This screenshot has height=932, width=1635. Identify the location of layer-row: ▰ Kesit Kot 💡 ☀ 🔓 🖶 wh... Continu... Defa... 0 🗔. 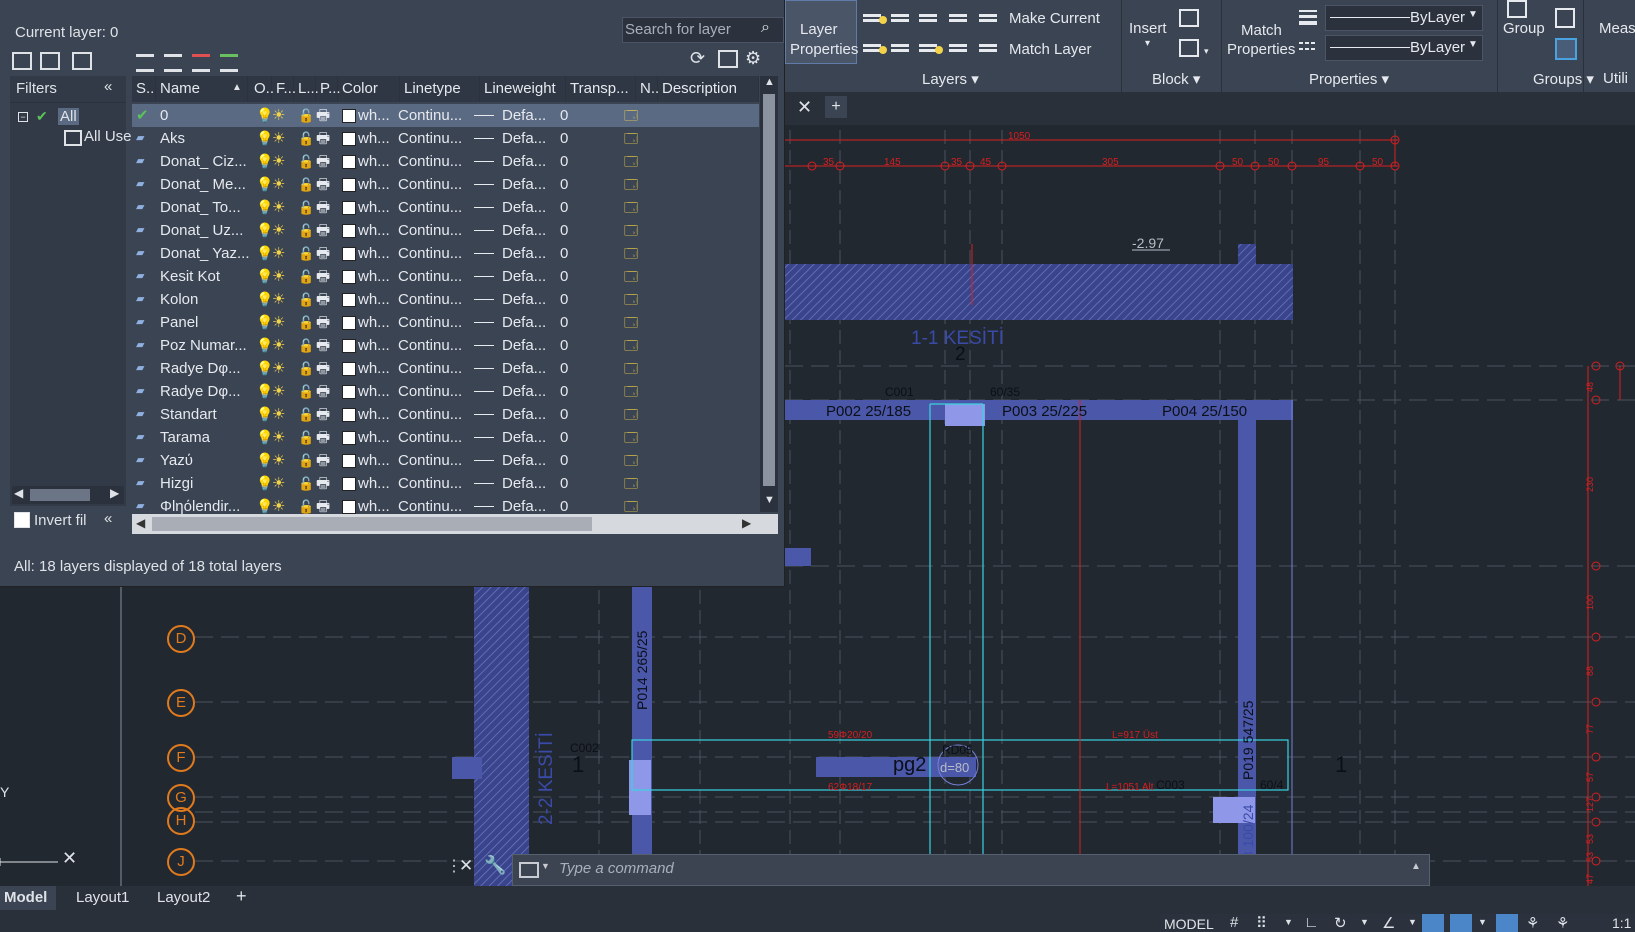
(445, 276).